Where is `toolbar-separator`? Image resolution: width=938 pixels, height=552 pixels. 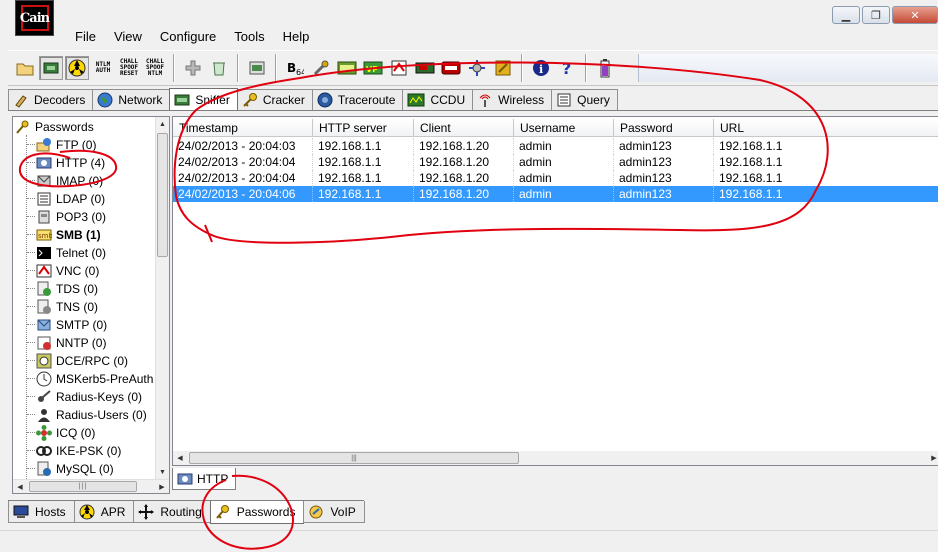
toolbar-separator is located at coordinates (276, 68).